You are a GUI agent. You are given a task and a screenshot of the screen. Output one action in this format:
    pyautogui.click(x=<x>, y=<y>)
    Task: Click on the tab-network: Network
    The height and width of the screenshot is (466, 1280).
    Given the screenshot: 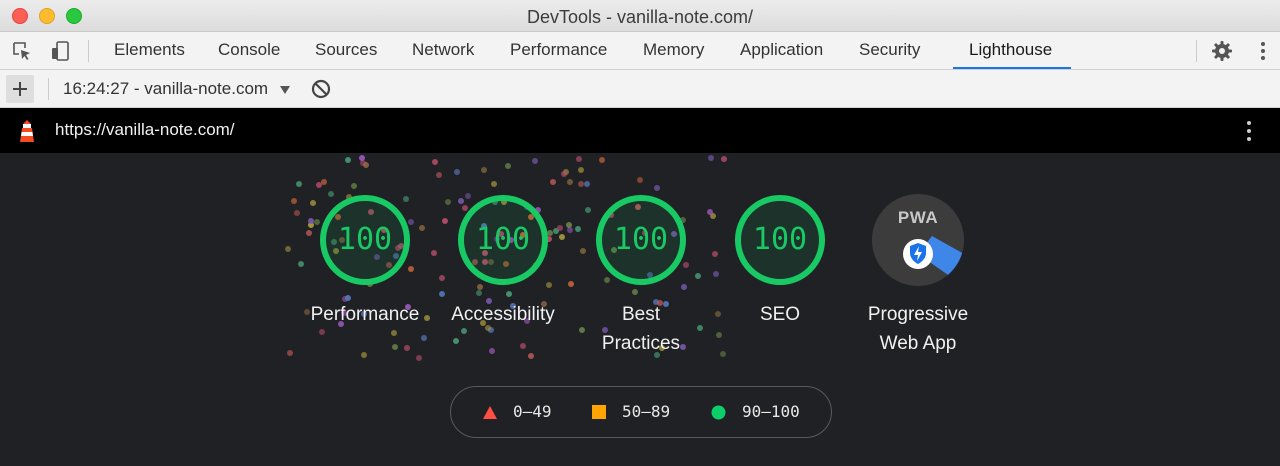 What is the action you would take?
    pyautogui.click(x=443, y=50)
    